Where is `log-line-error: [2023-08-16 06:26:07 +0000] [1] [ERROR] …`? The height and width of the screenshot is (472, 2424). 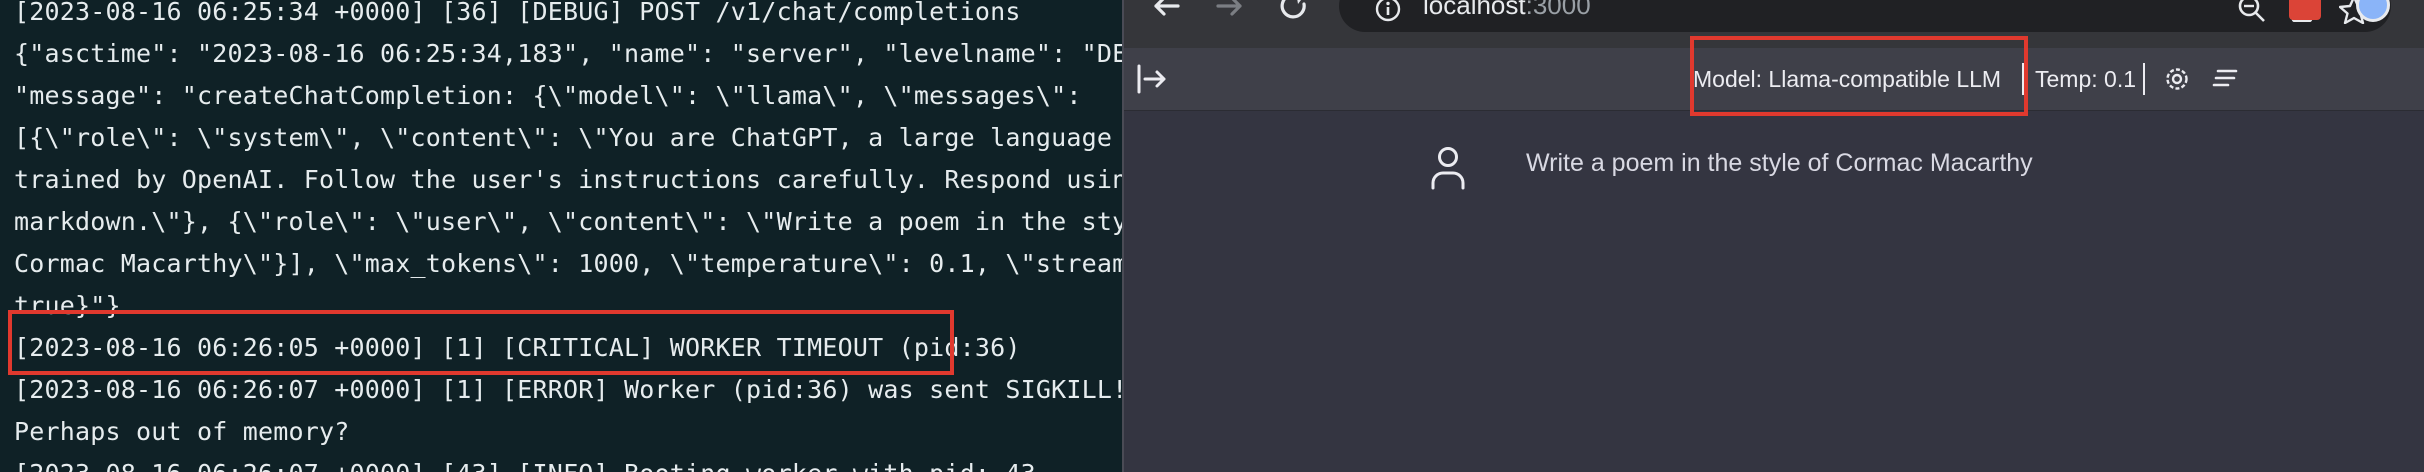 log-line-error: [2023-08-16 06:26:07 +0000] [1] [ERROR] … is located at coordinates (568, 389).